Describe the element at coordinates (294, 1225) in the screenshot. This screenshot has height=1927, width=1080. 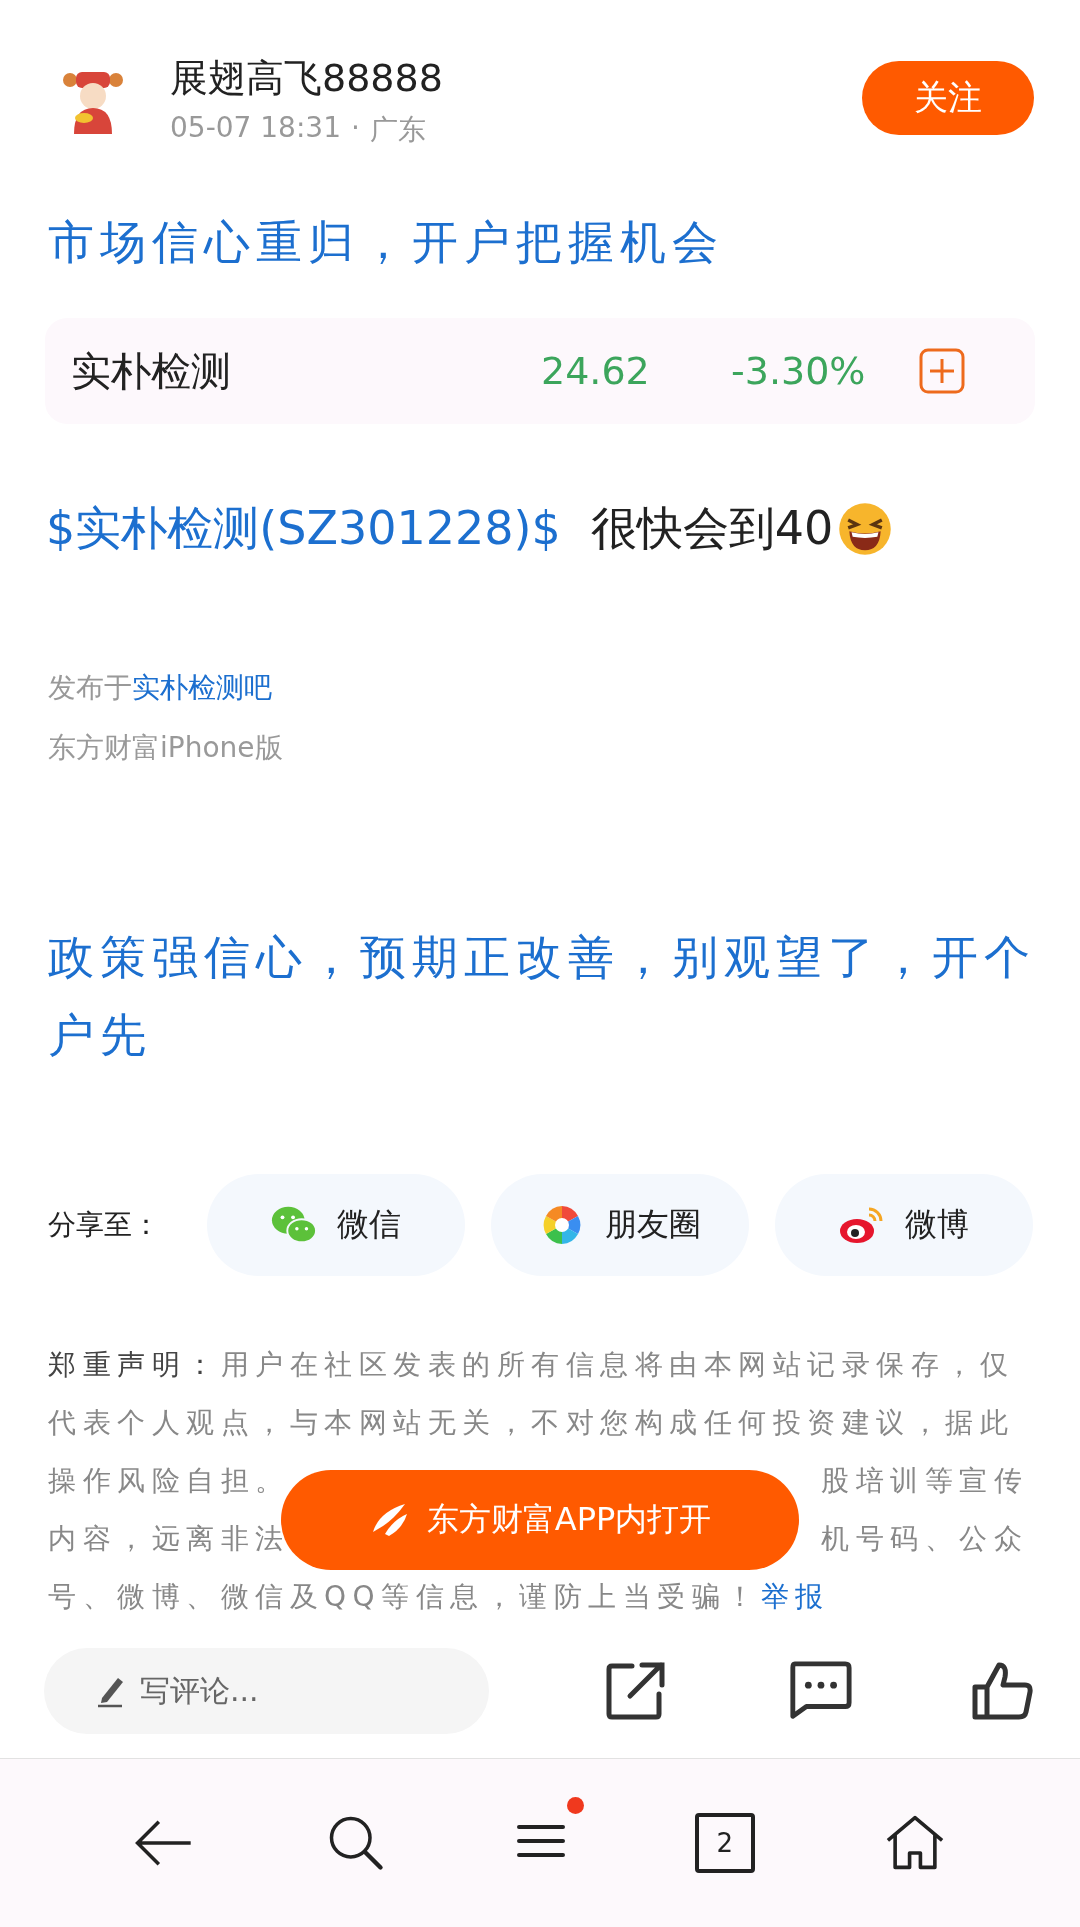
I see `chat-bubbles-icon` at that location.